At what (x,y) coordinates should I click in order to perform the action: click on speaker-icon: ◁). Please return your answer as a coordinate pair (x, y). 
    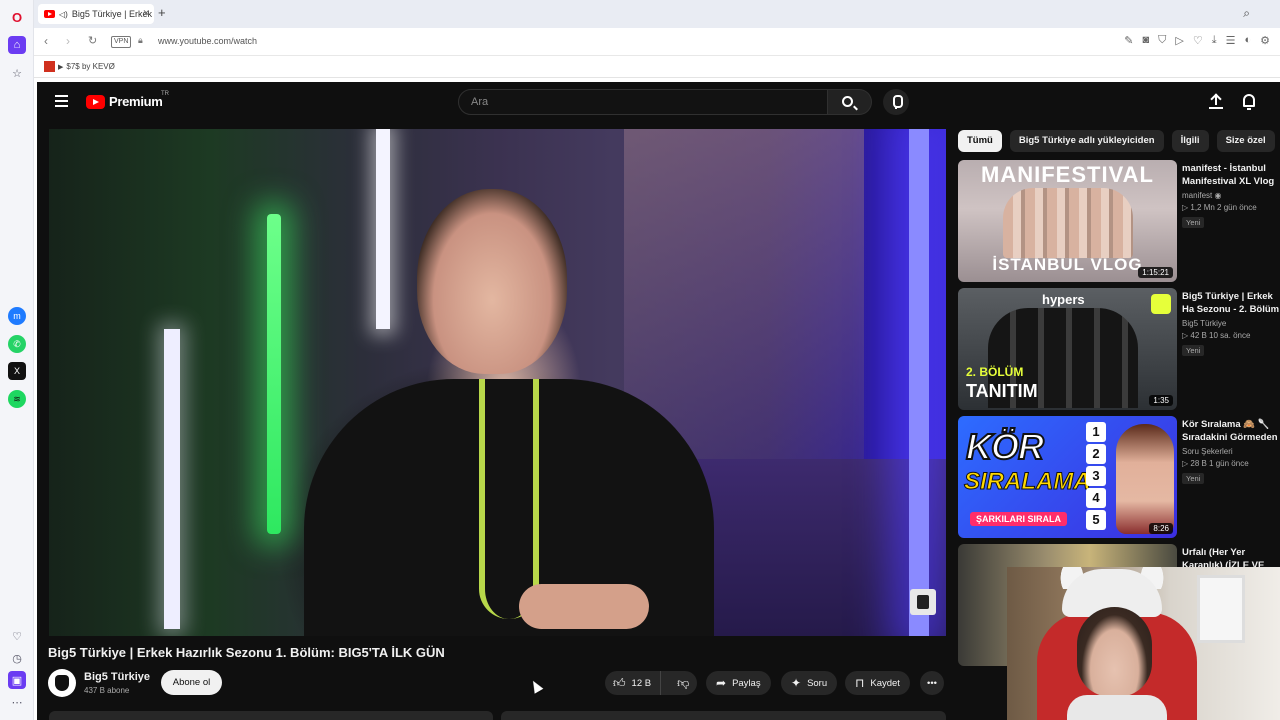
    Looking at the image, I should click on (63, 14).